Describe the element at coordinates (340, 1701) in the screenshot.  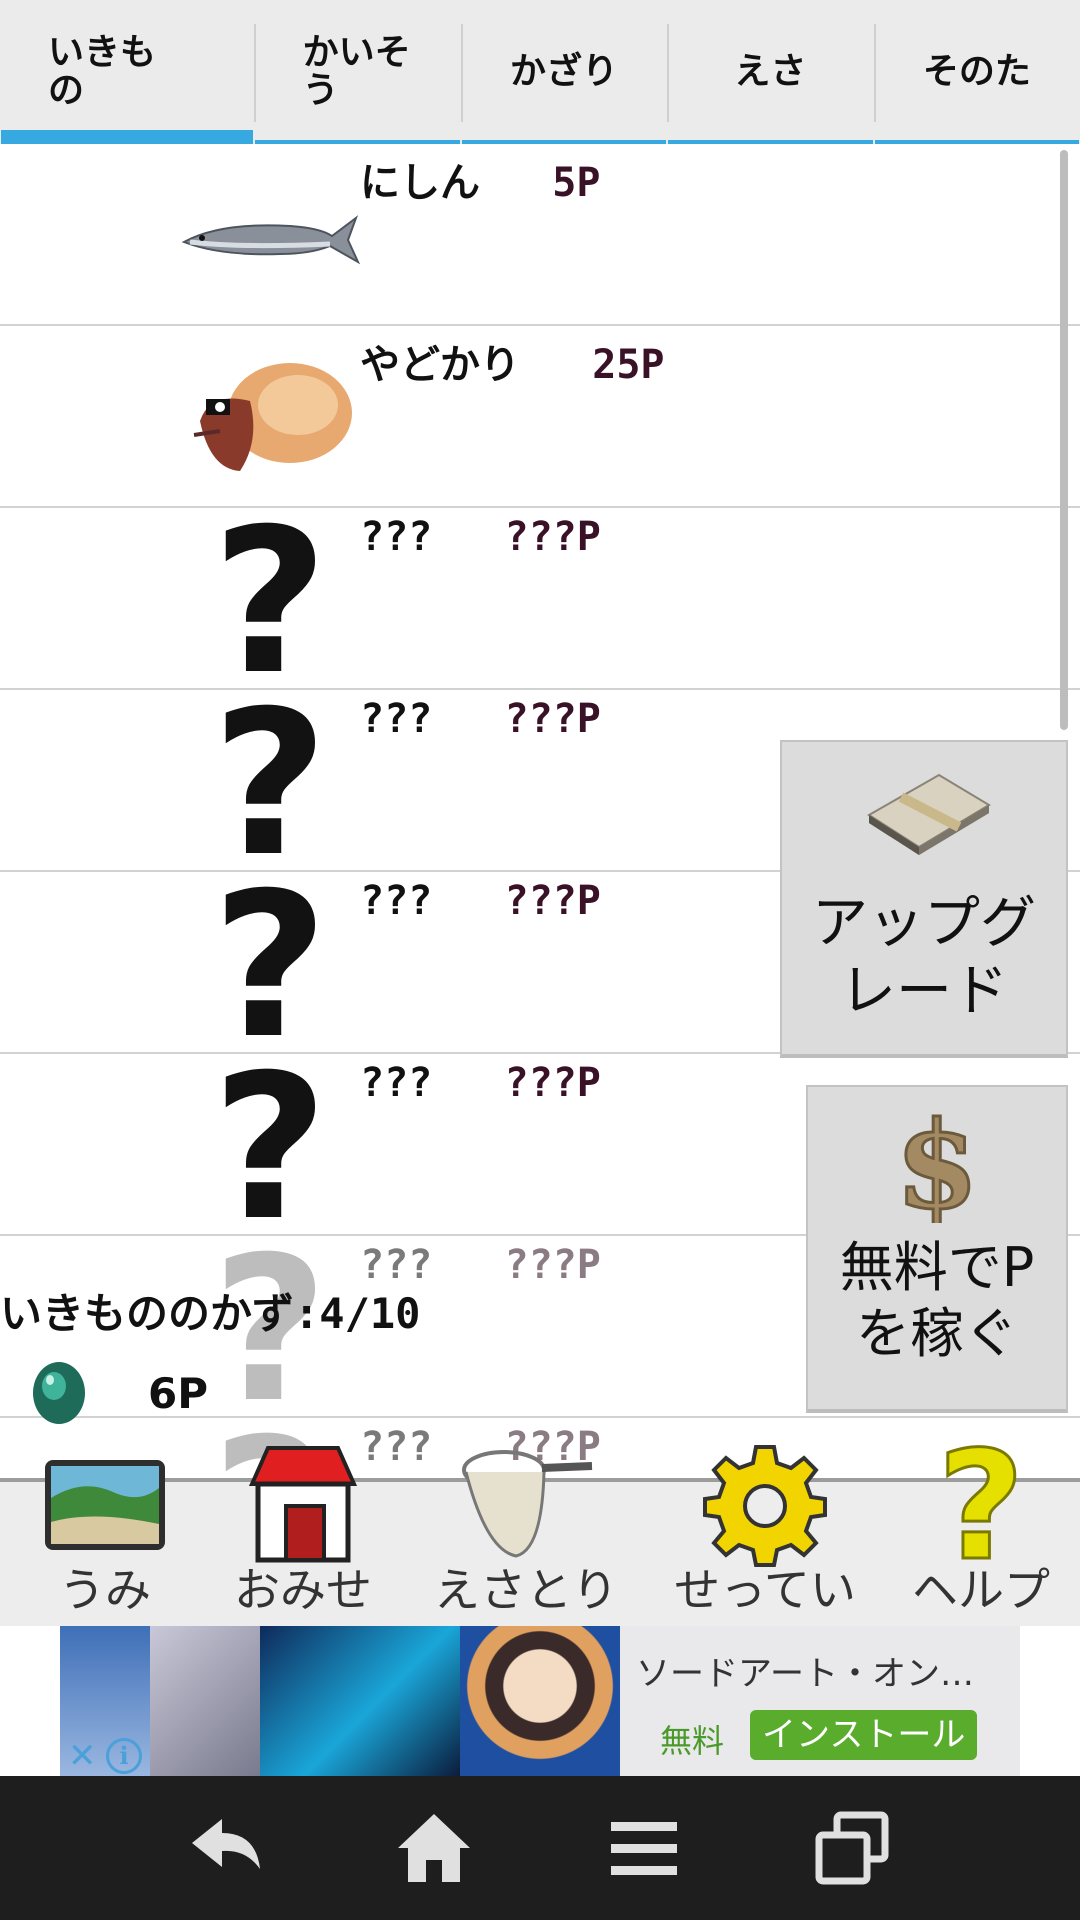
I see `ad-artwork` at that location.